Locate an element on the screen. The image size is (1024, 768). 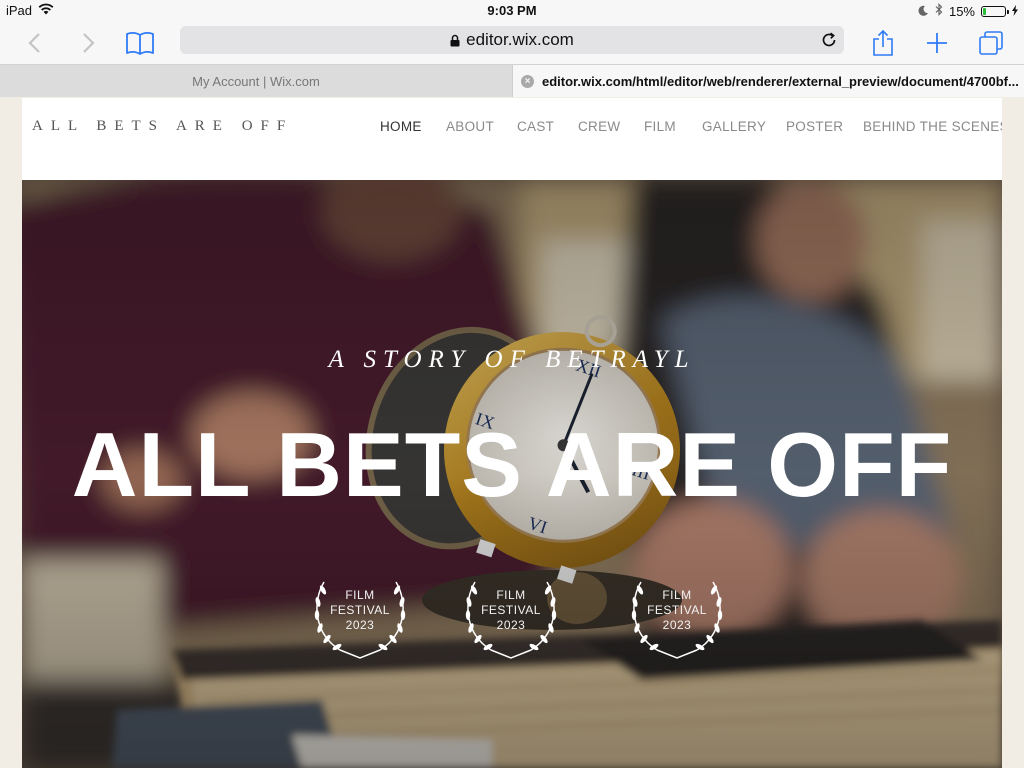
battery-percent: 15% is located at coordinates (961, 11).